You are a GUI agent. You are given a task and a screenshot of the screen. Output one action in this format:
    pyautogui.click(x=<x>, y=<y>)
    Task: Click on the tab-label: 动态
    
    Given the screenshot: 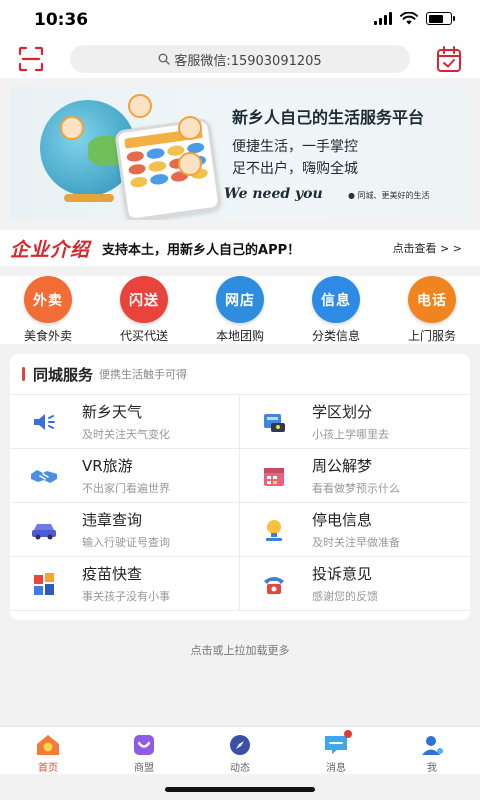 What is the action you would take?
    pyautogui.click(x=240, y=768)
    